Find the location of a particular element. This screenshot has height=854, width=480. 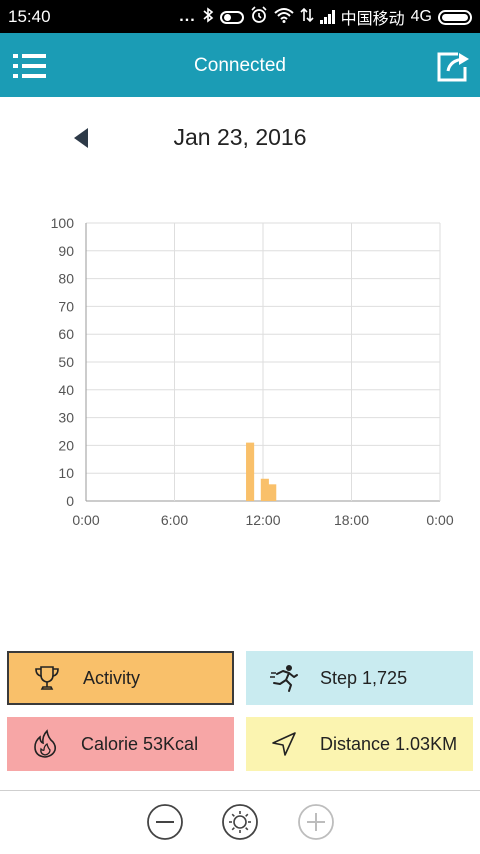

status-time: 15:40 is located at coordinates (29, 16).